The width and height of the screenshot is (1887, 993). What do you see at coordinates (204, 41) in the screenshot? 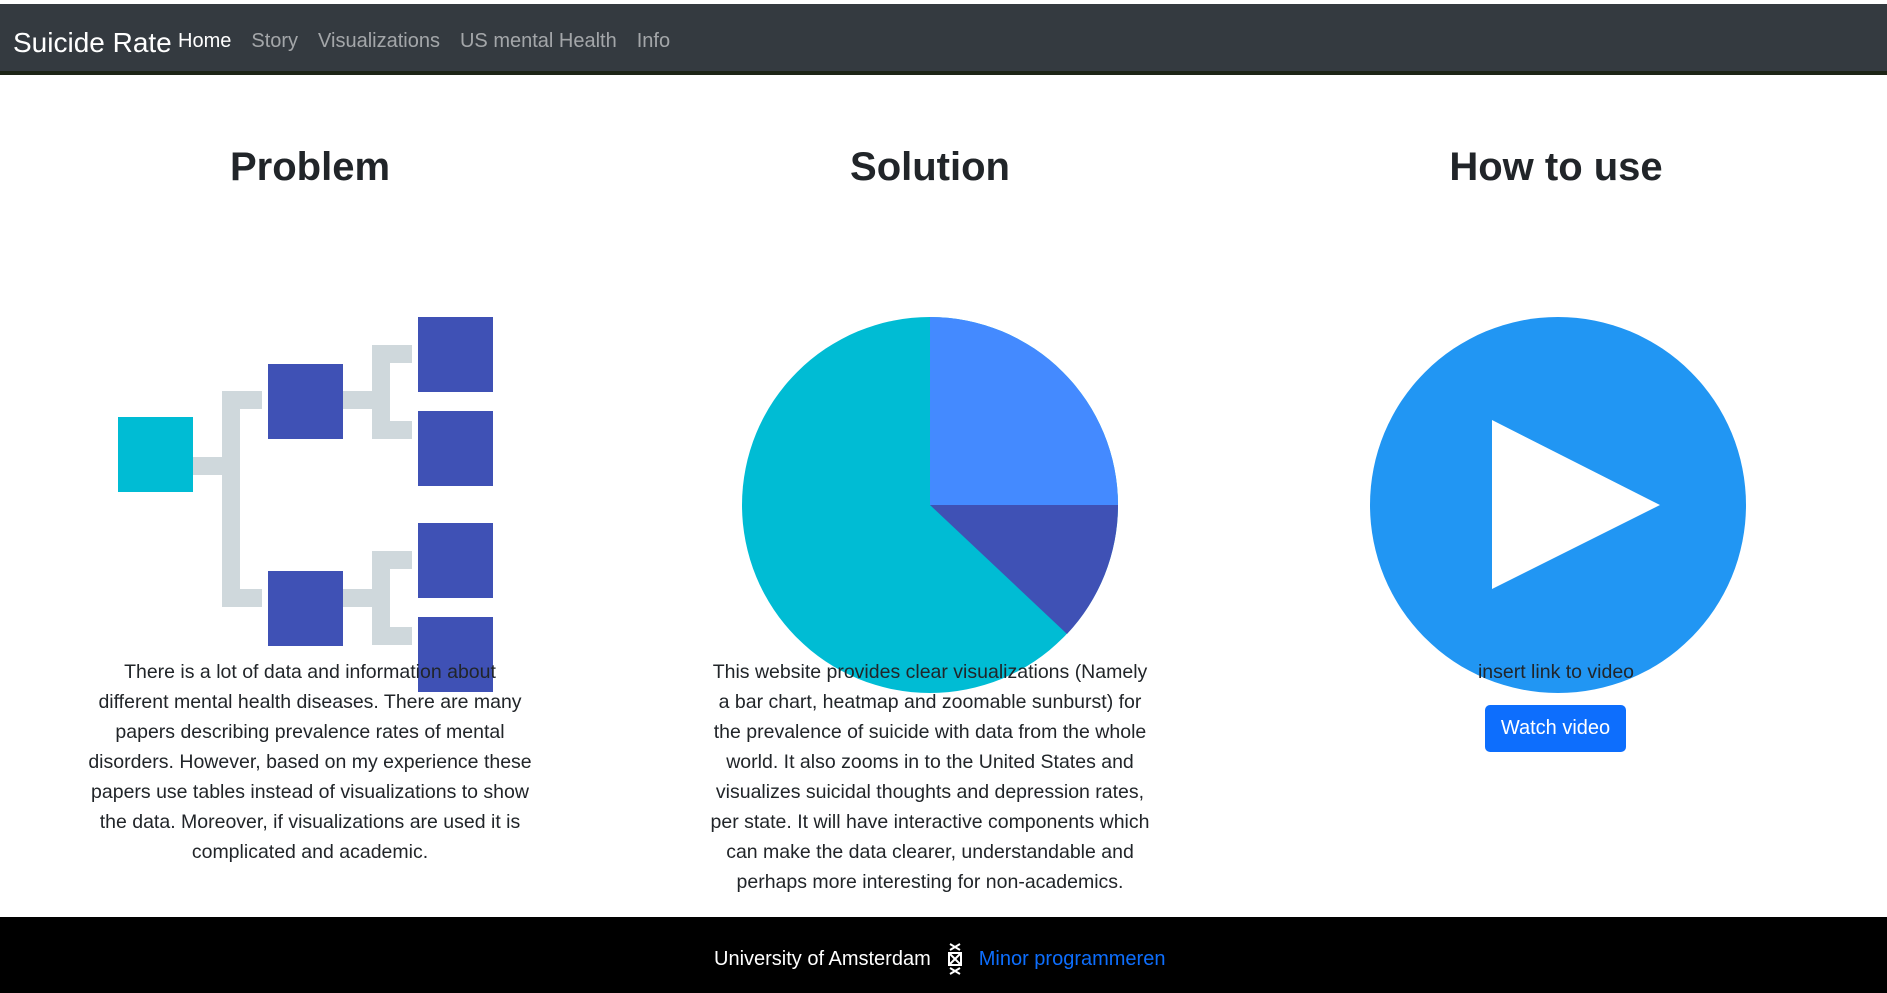
I see `nav-link-home: Home` at bounding box center [204, 41].